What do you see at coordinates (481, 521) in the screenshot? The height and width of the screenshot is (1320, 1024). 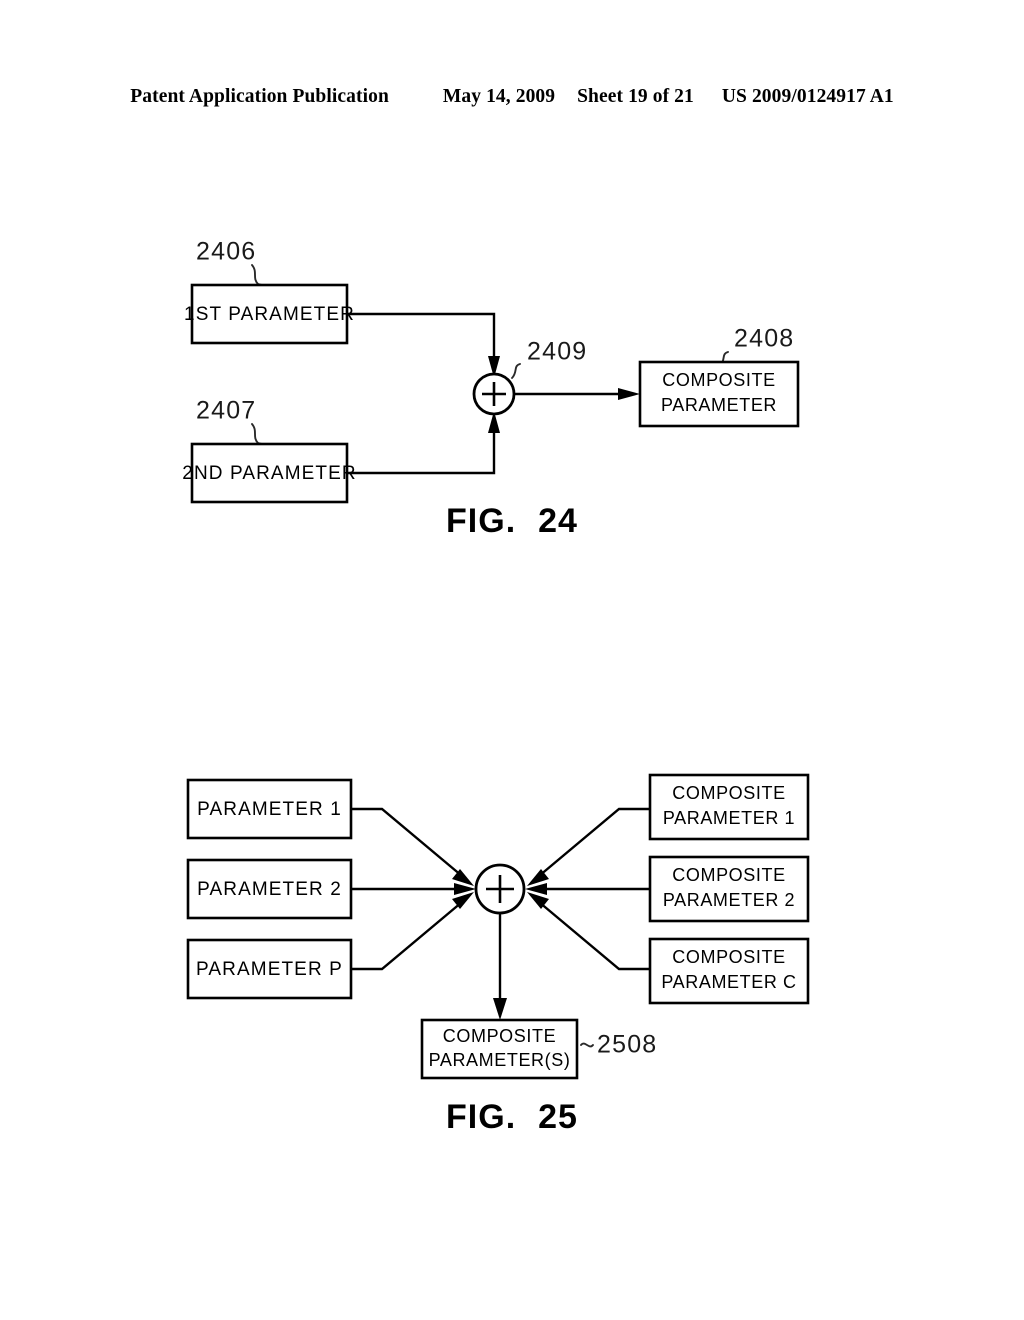 I see `figure-24-caption-prefix: FIG.` at bounding box center [481, 521].